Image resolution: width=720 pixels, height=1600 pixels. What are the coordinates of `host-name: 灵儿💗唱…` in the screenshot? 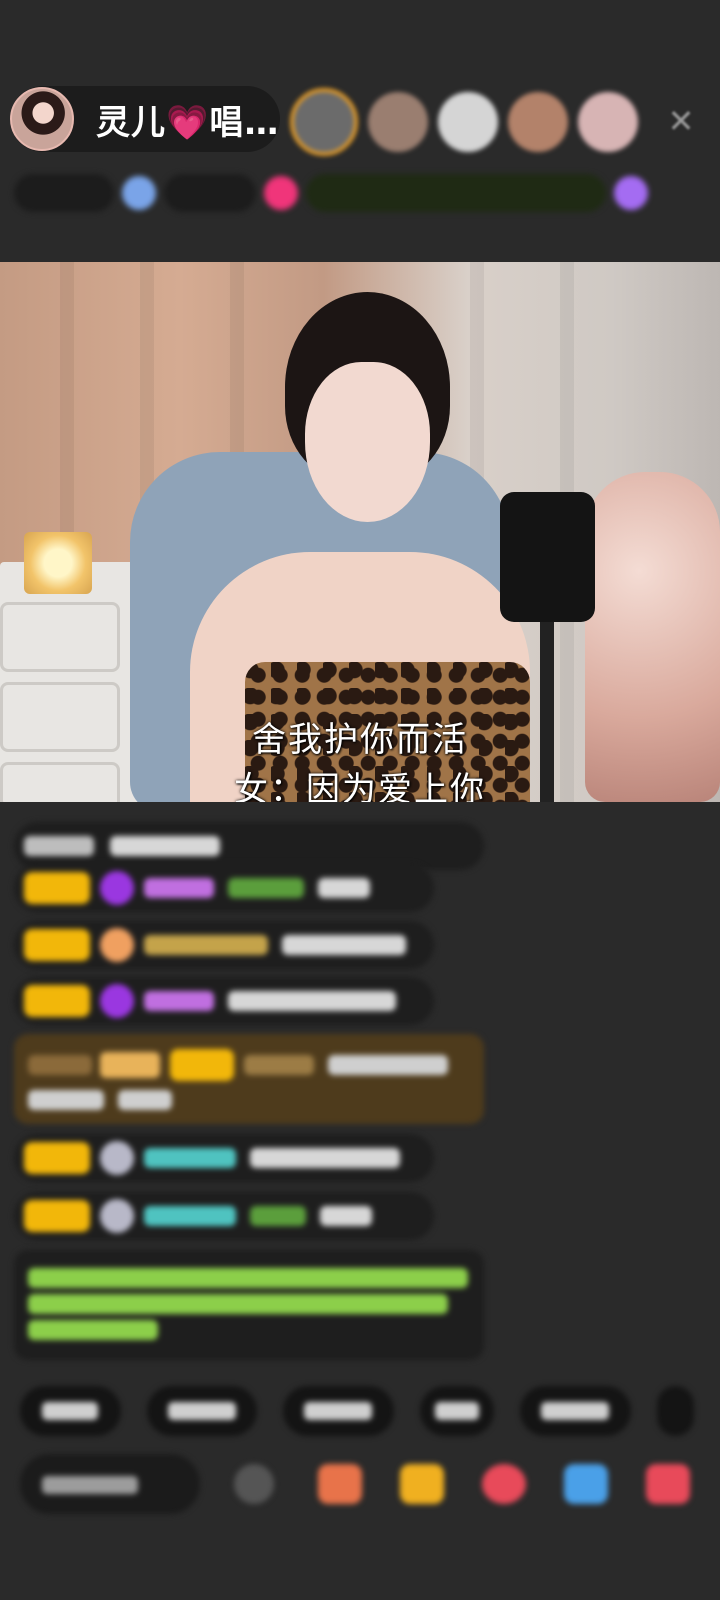 It's located at (188, 122).